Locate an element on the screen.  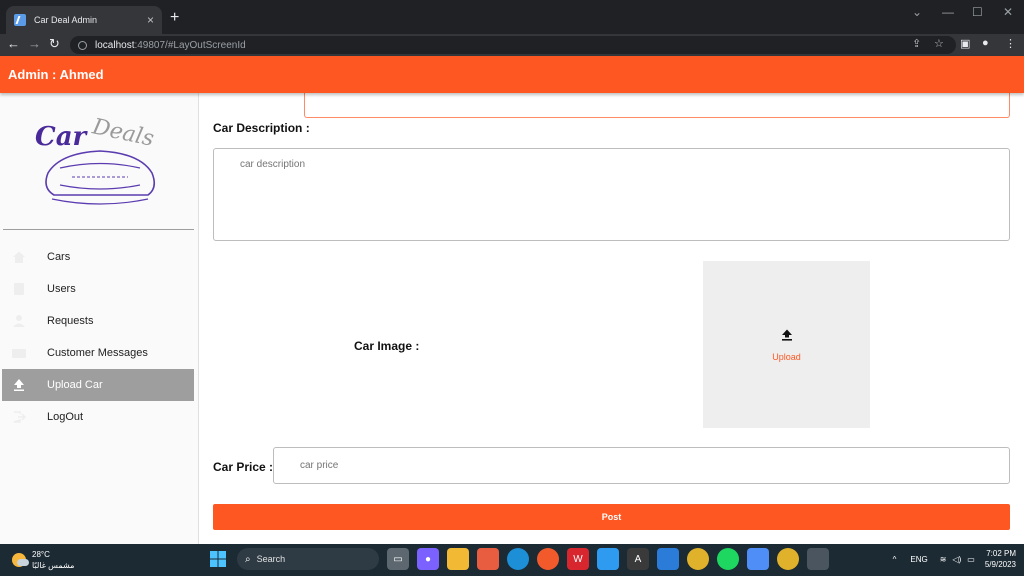
url-text: localhost:49807/#LayOutScreenId is located at coordinates (170, 45).